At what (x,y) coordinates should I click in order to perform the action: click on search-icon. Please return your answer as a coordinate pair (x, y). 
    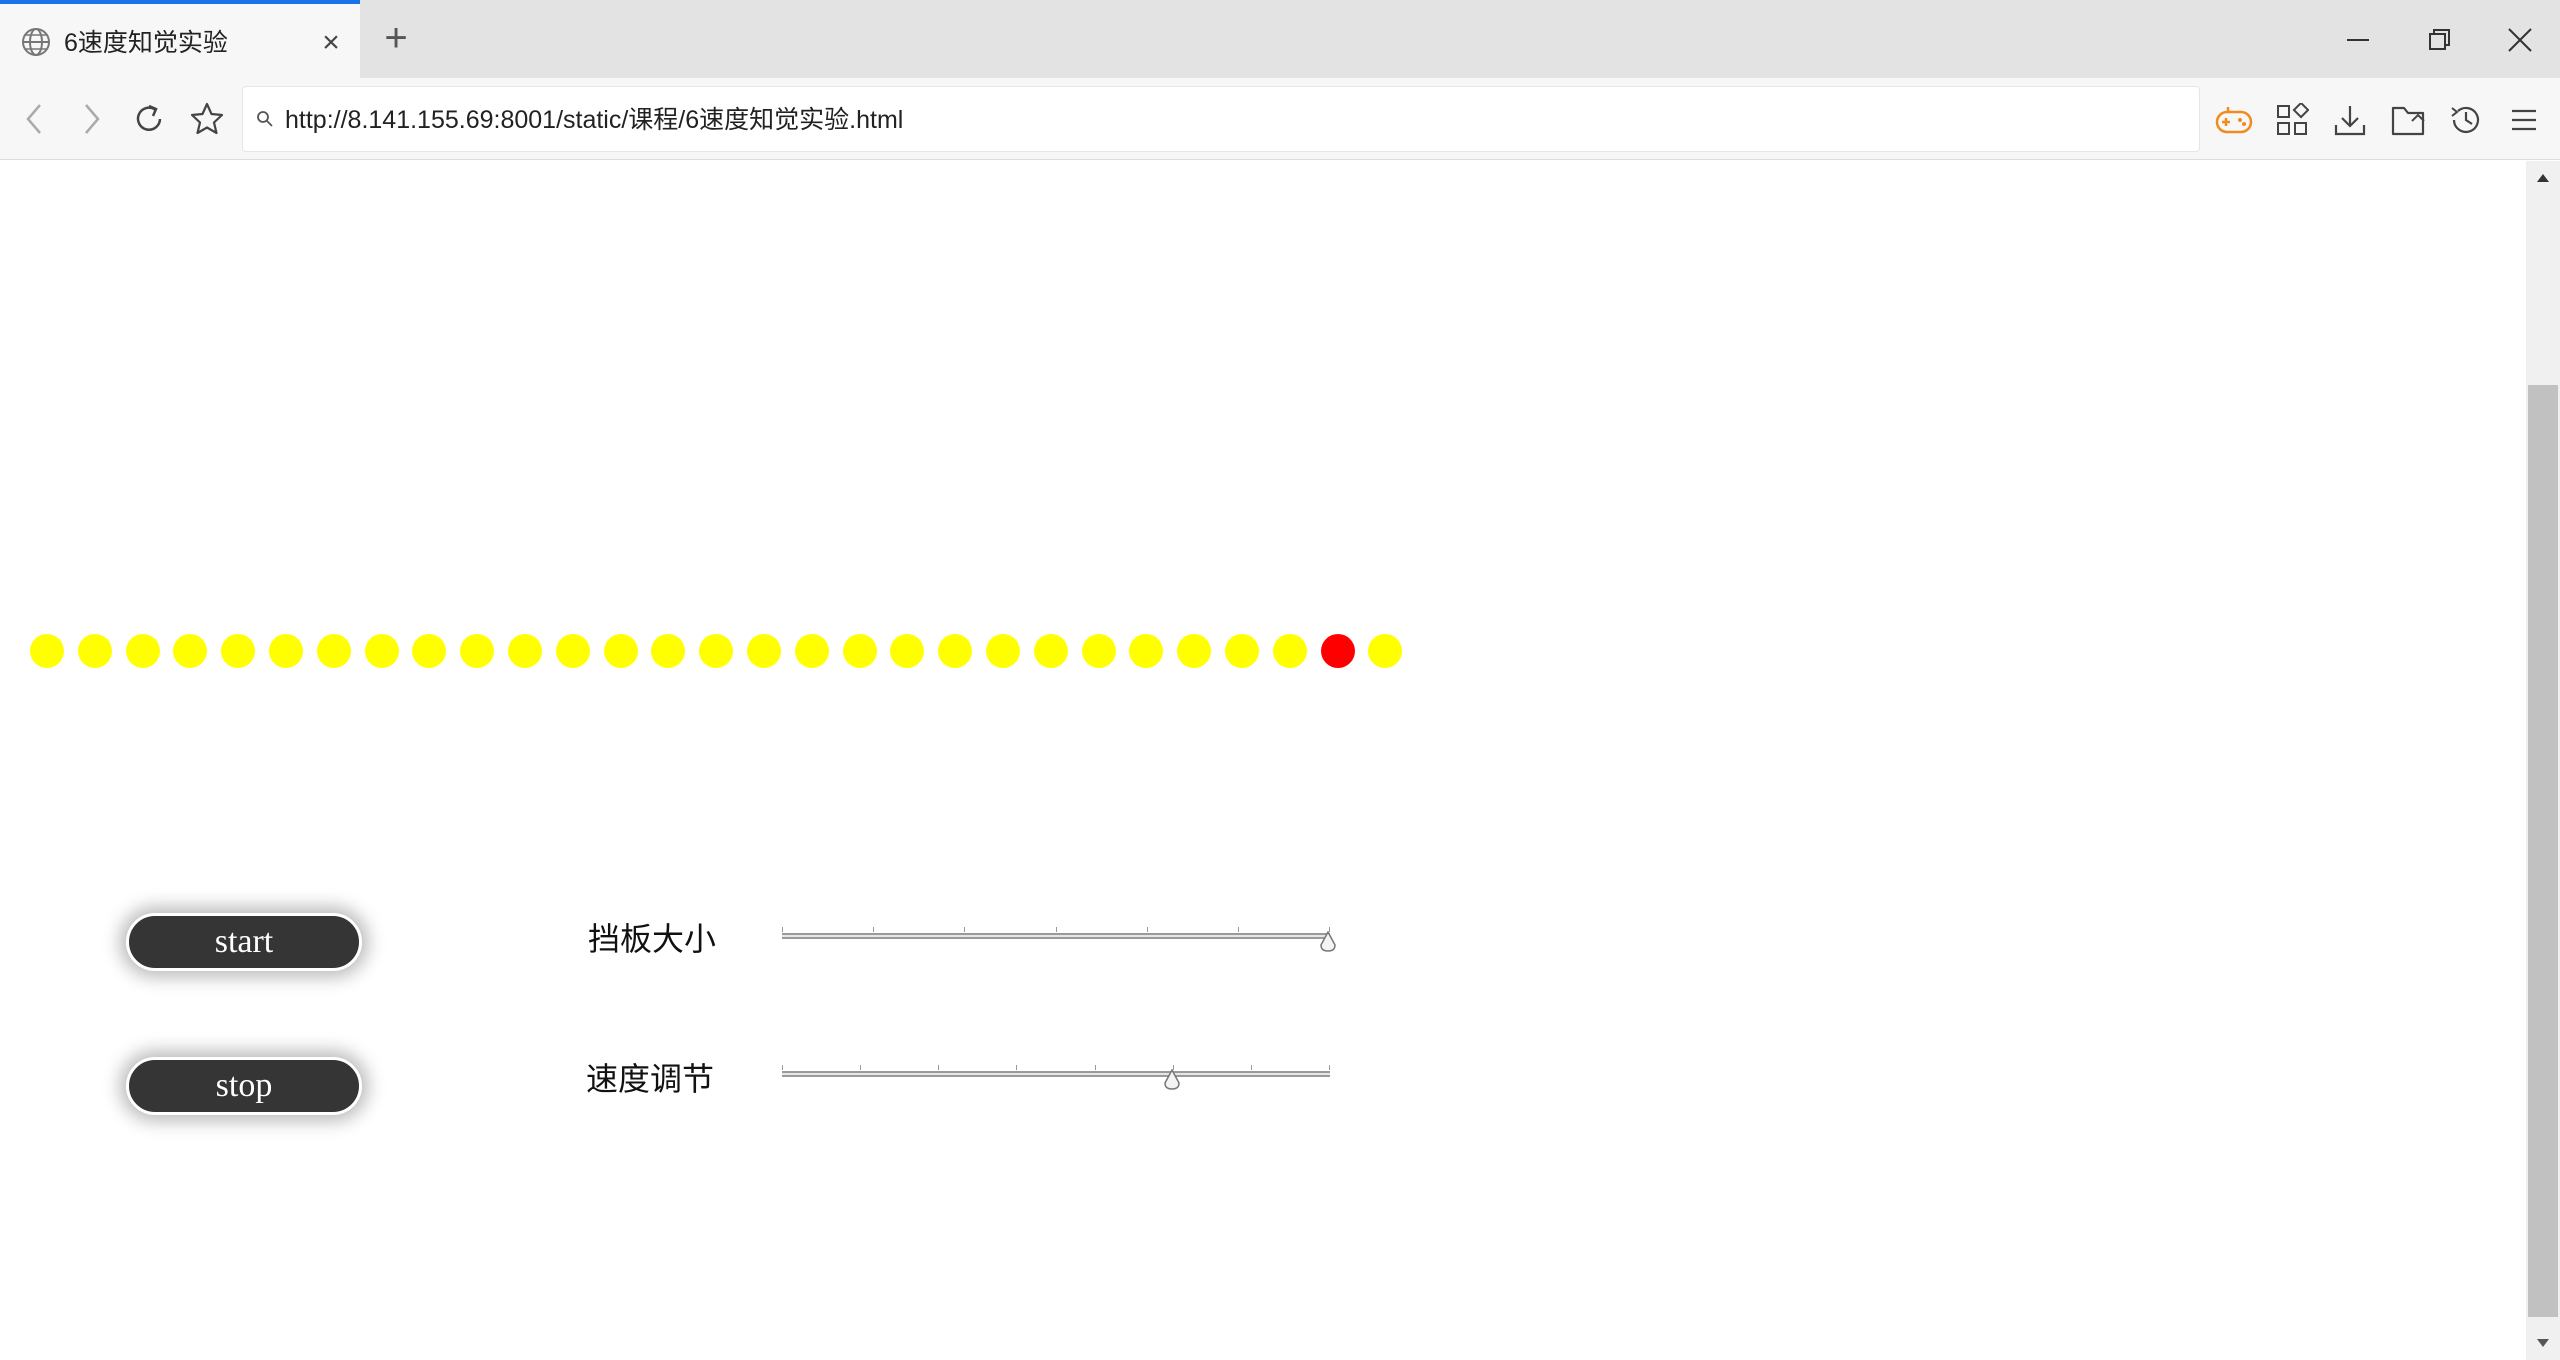
    Looking at the image, I should click on (265, 119).